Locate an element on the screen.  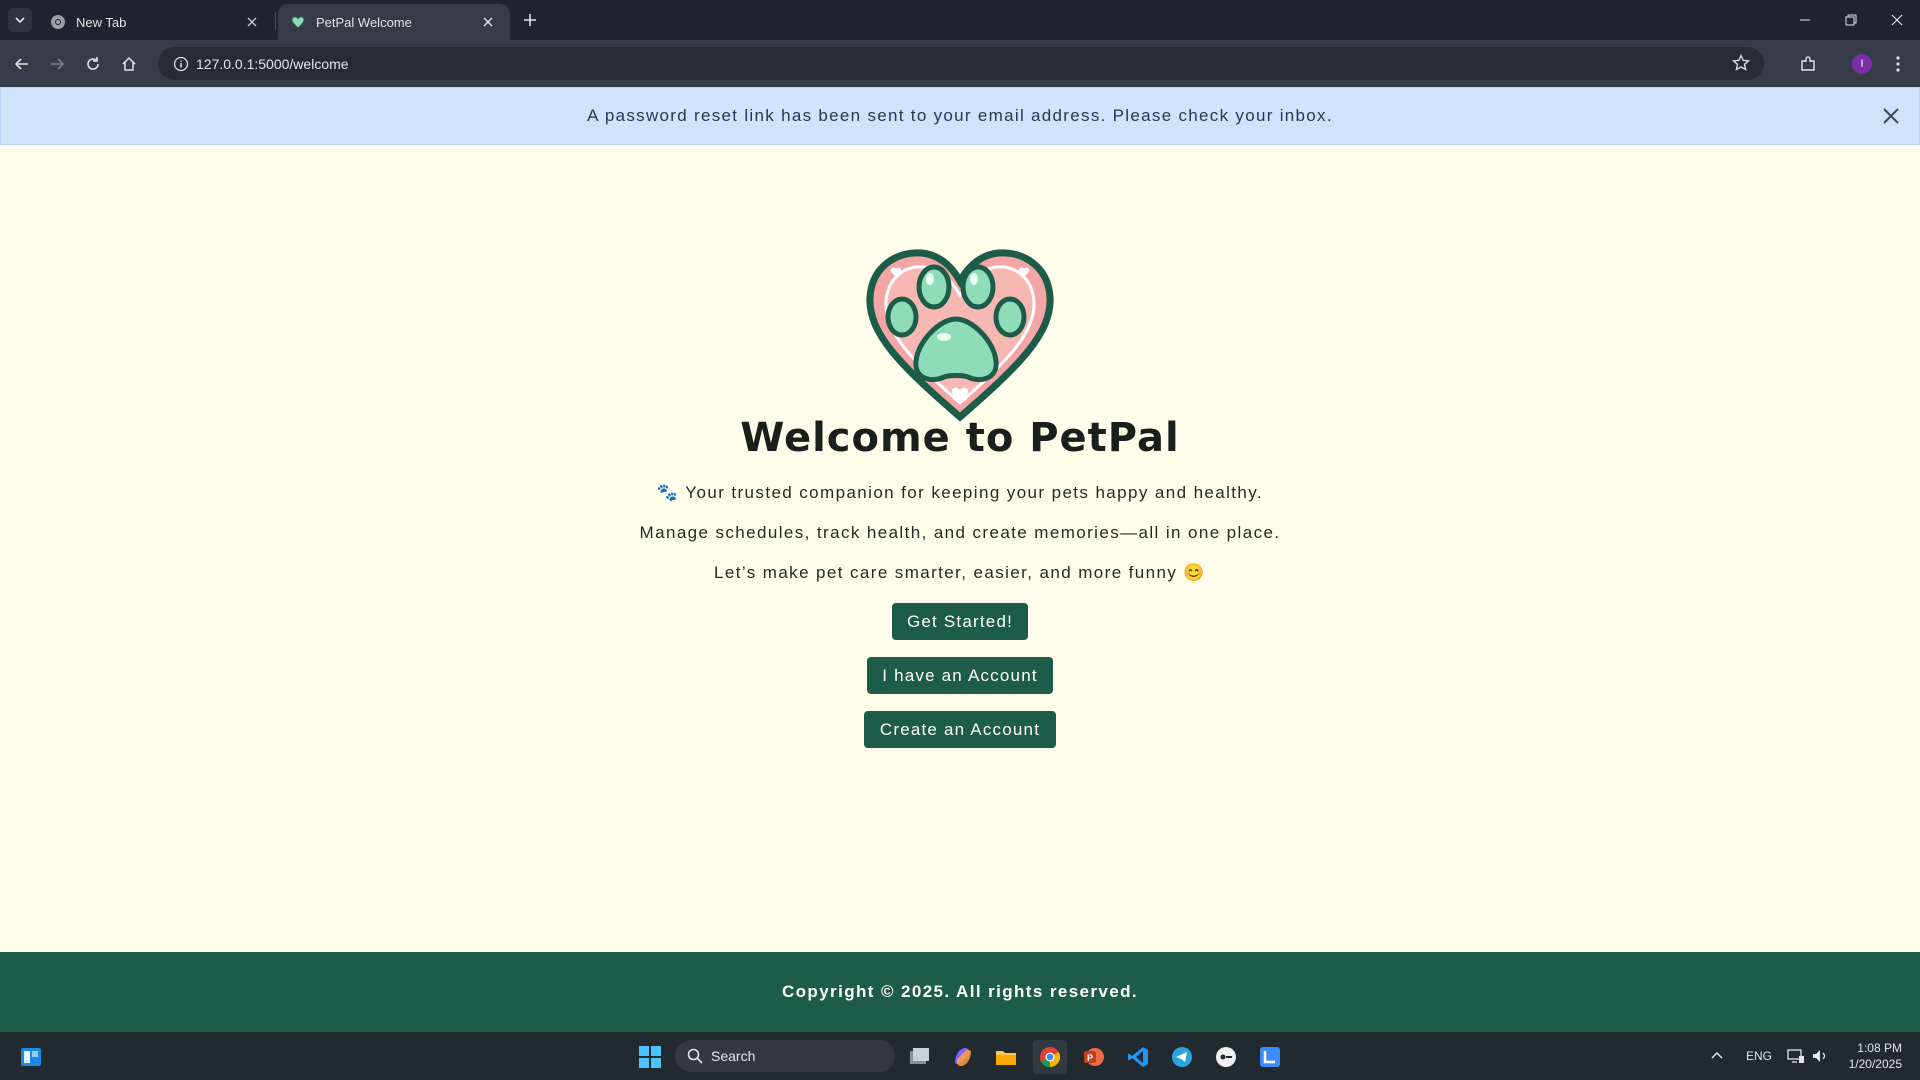
puzzle-icon is located at coordinates (1808, 63).